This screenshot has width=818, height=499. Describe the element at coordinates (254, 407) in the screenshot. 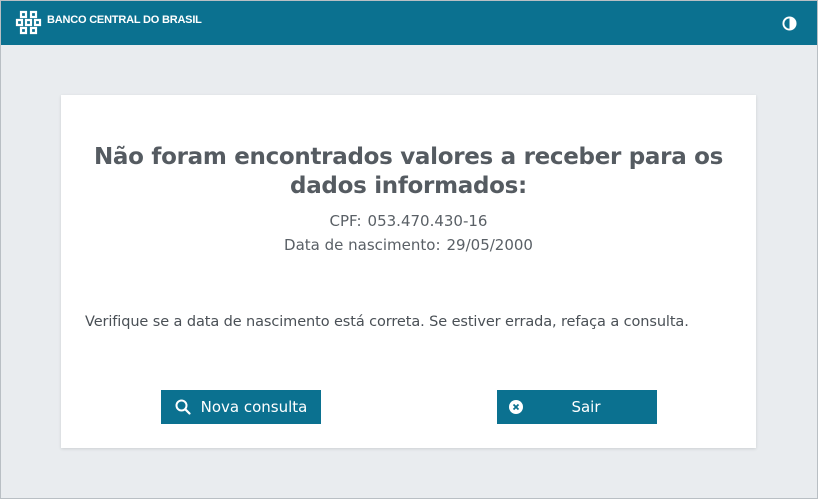

I see `new-query-label: Nova consulta` at that location.